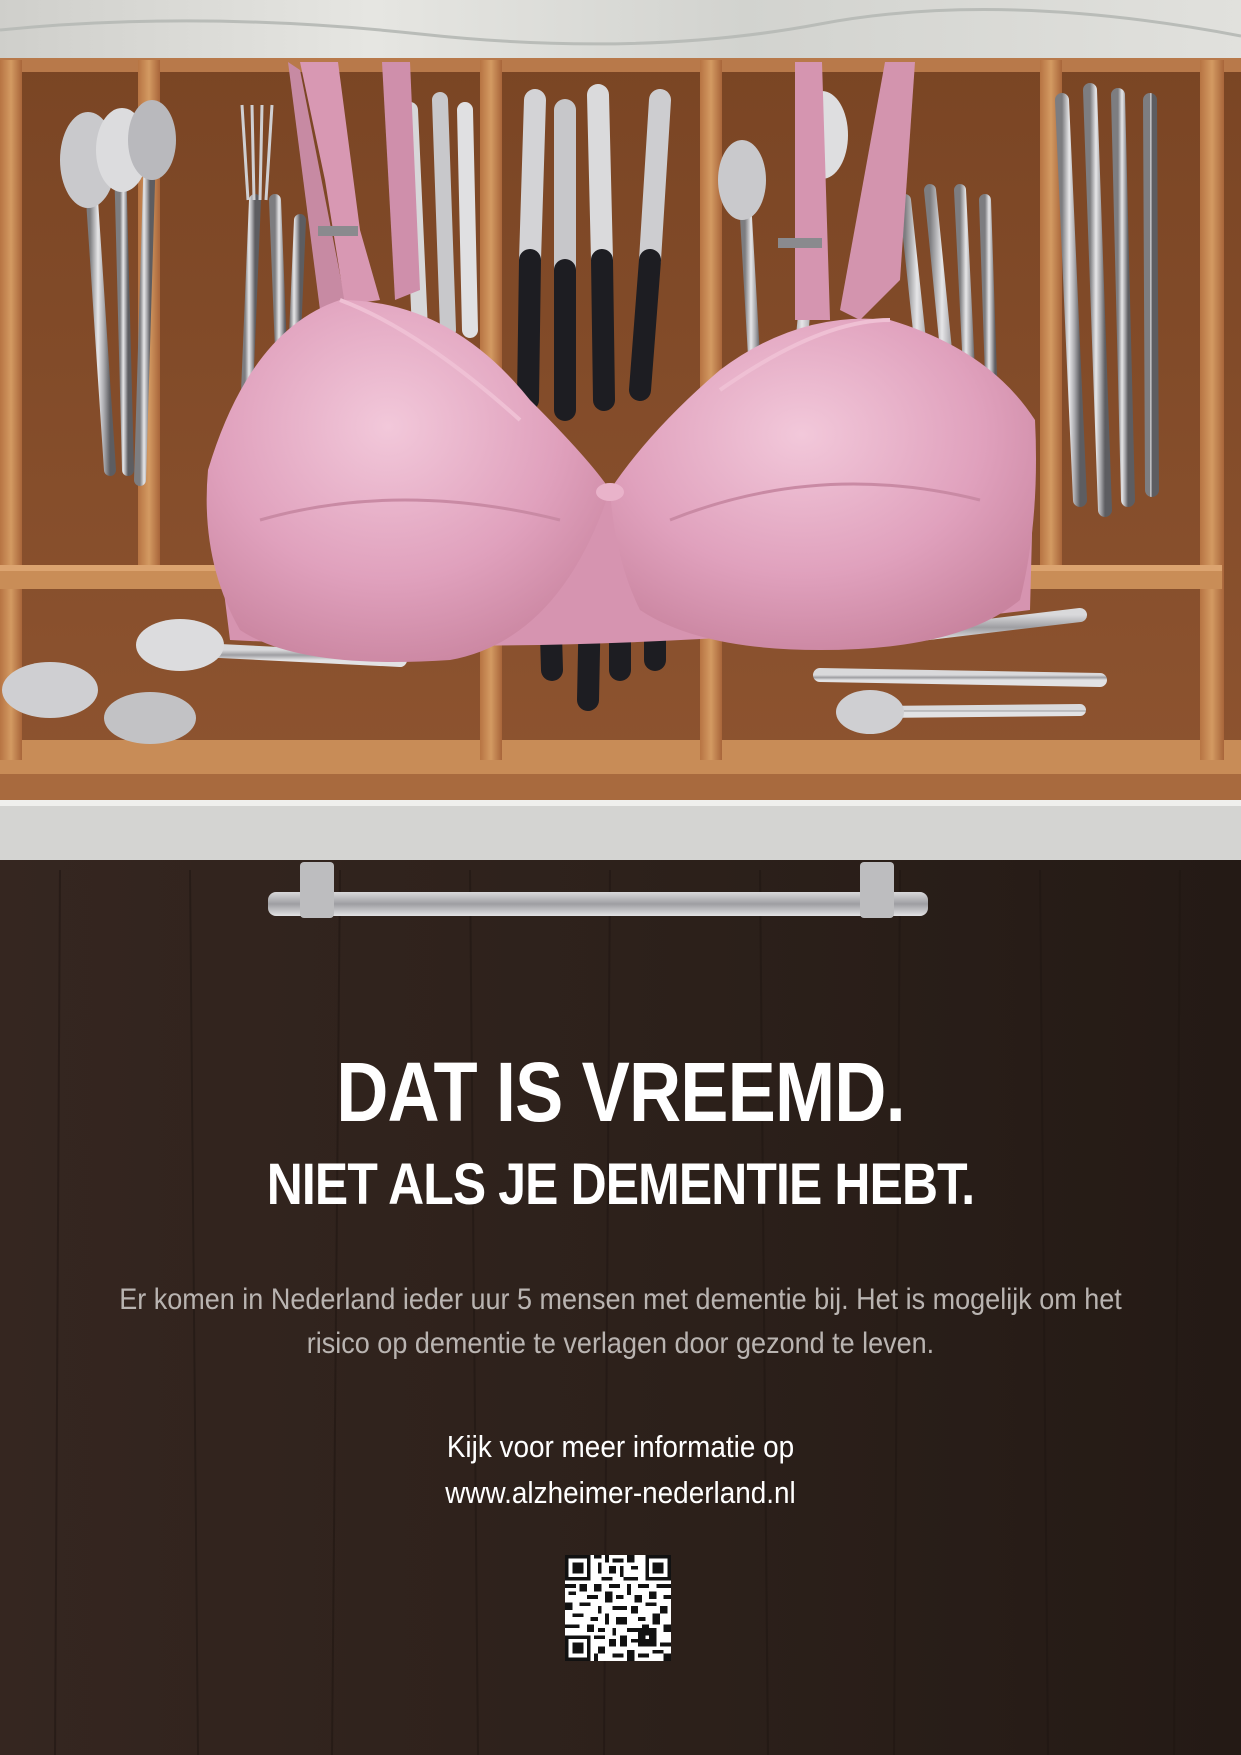 The width and height of the screenshot is (1241, 1755). What do you see at coordinates (620, 1446) in the screenshot?
I see `cta-text: Kijk voor meer informatie op` at bounding box center [620, 1446].